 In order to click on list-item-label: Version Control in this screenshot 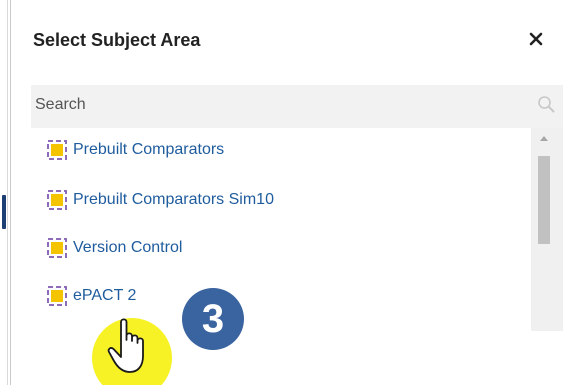, I will do `click(128, 247)`.